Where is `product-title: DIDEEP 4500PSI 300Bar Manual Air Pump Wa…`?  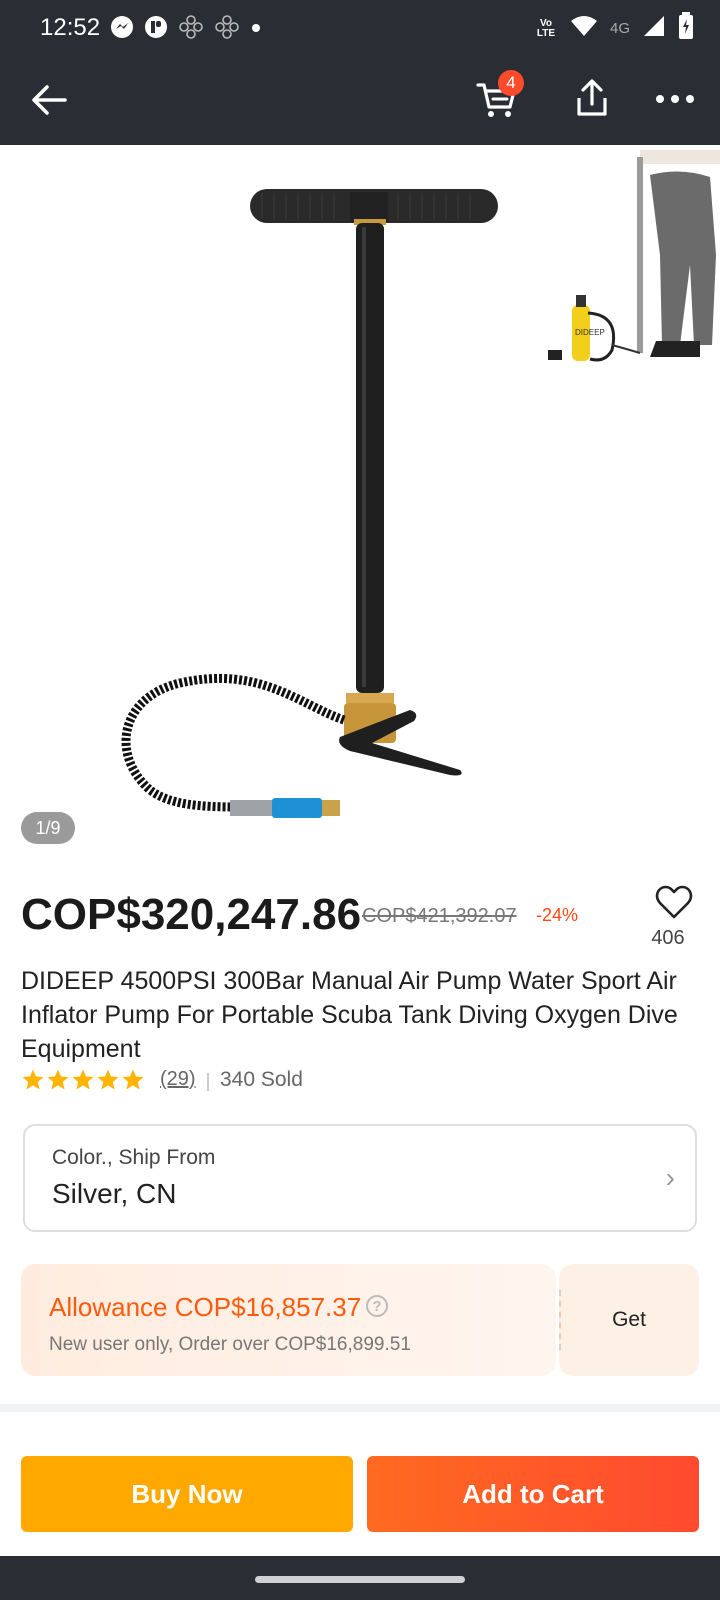
product-title: DIDEEP 4500PSI 300Bar Manual Air Pump Wa… is located at coordinates (349, 1015).